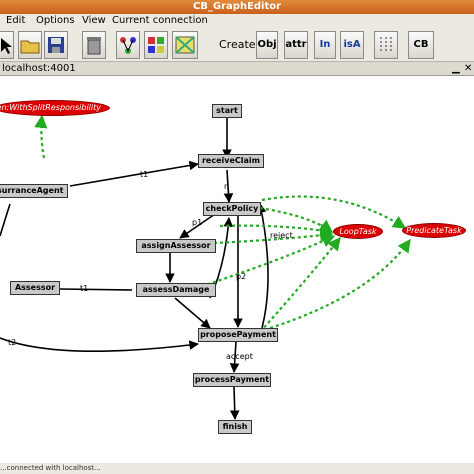  Describe the element at coordinates (238, 335) in the screenshot. I see `node-propose-payment: proposePayment` at that location.